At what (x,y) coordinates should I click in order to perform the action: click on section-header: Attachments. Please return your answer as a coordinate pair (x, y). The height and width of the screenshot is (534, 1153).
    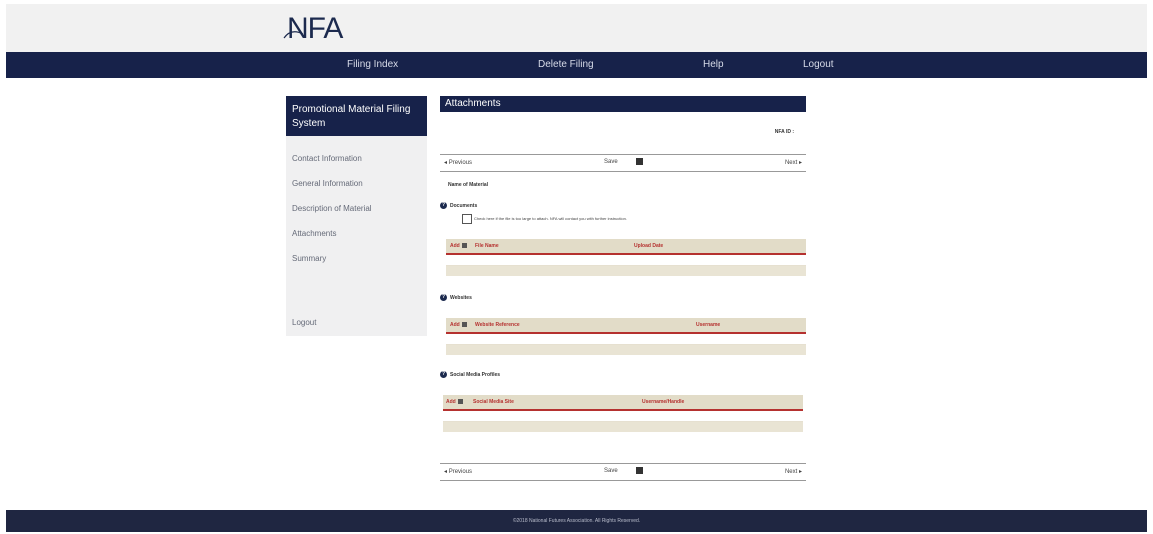
    Looking at the image, I should click on (623, 104).